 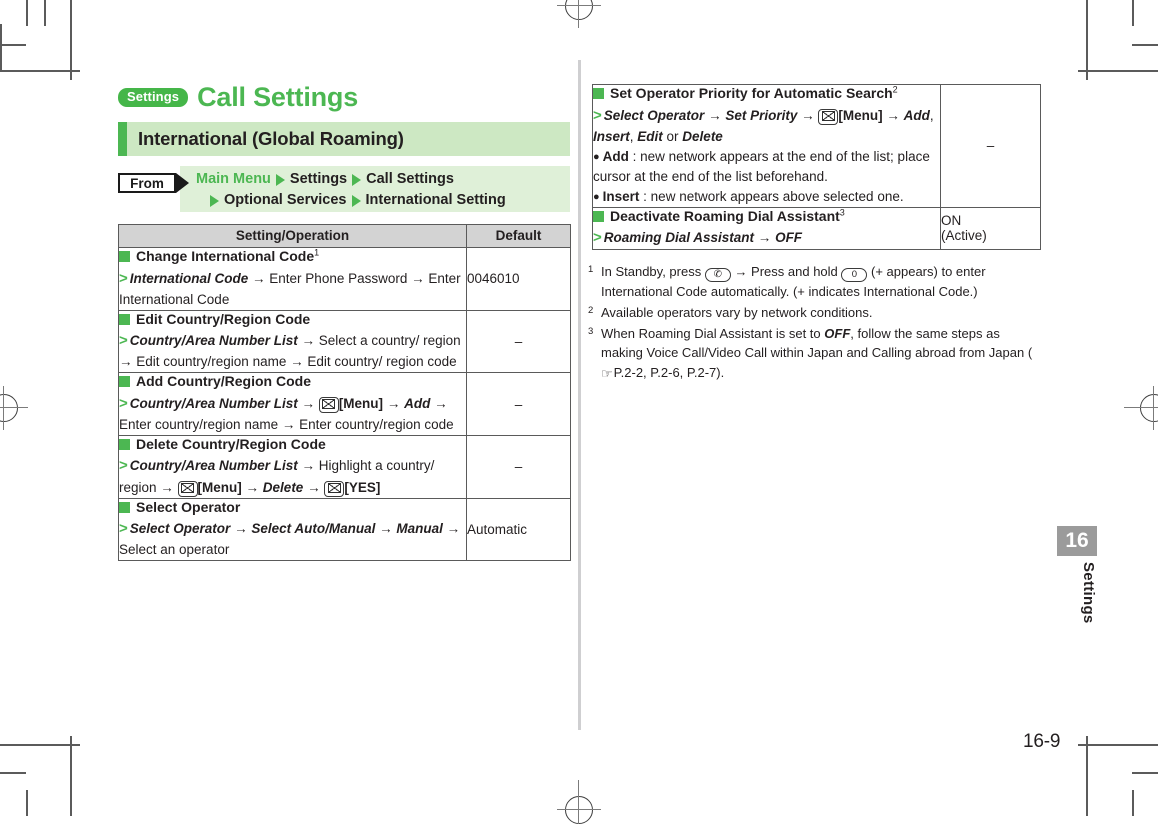 What do you see at coordinates (579, 395) in the screenshot?
I see `column-divider` at bounding box center [579, 395].